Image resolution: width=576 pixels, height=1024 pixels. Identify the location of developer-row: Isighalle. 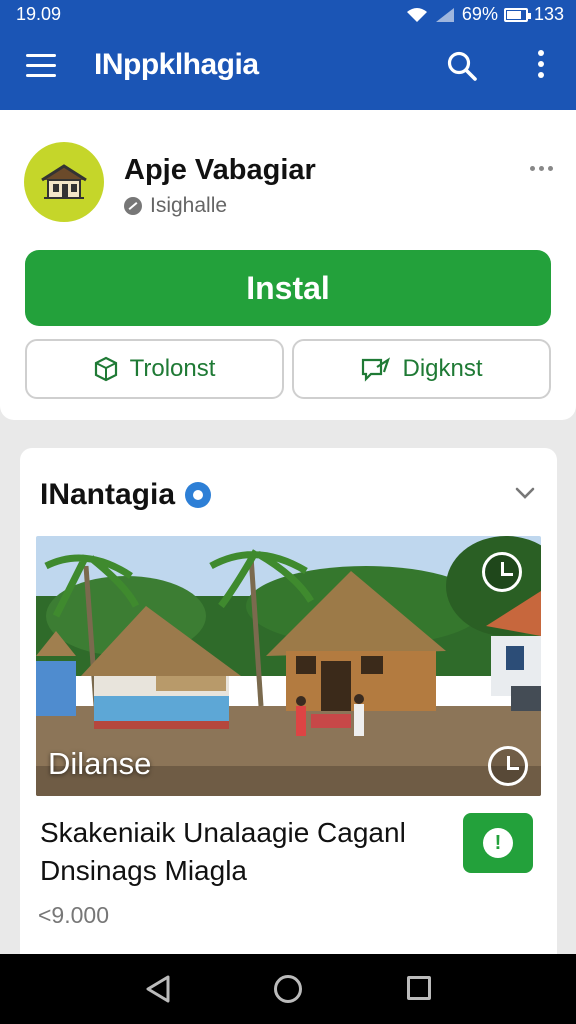
(175, 206).